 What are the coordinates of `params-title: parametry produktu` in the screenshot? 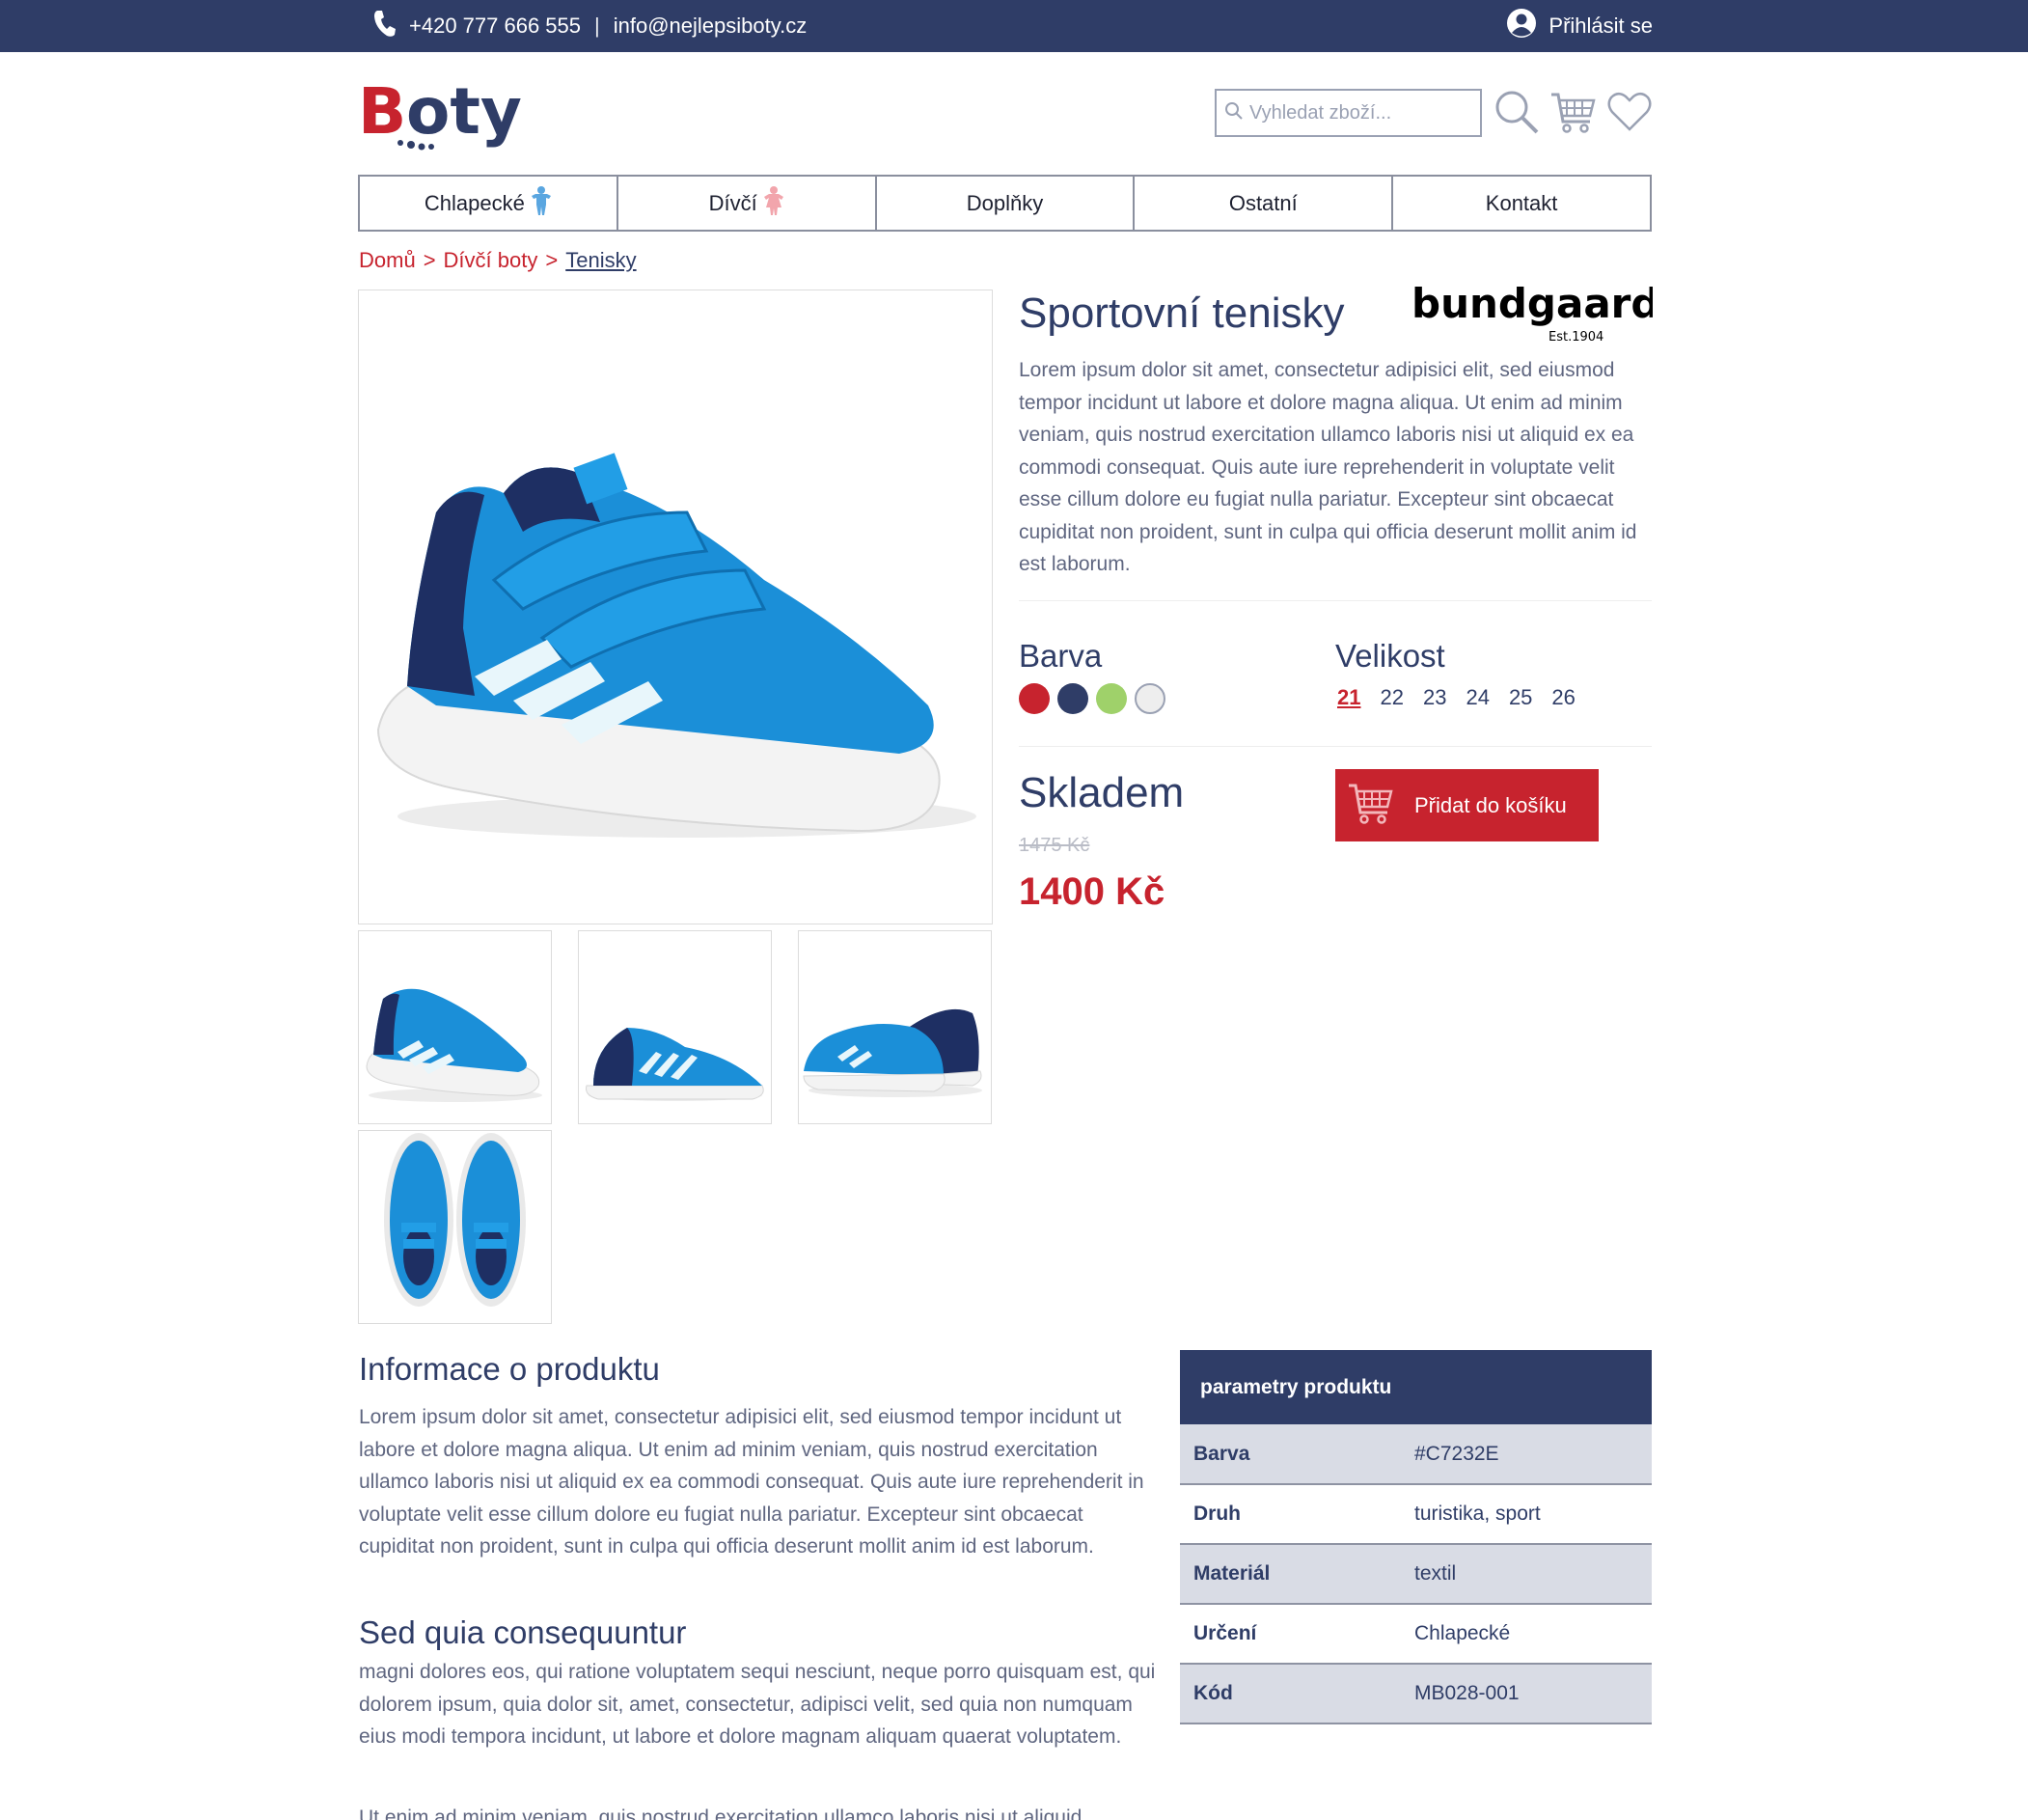 It's located at (1296, 1386).